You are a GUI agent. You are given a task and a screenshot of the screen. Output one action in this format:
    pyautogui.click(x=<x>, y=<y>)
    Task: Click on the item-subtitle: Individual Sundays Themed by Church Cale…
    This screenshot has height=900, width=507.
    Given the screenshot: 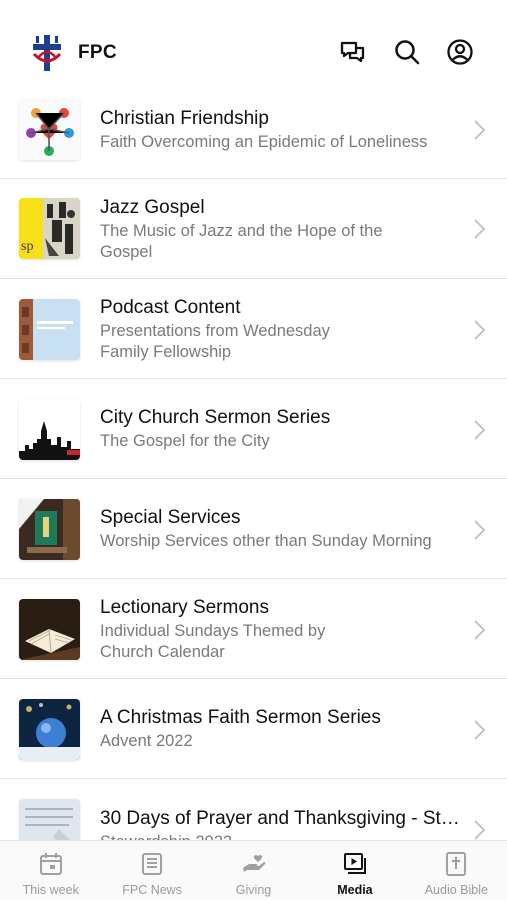 What is the action you would take?
    pyautogui.click(x=213, y=641)
    